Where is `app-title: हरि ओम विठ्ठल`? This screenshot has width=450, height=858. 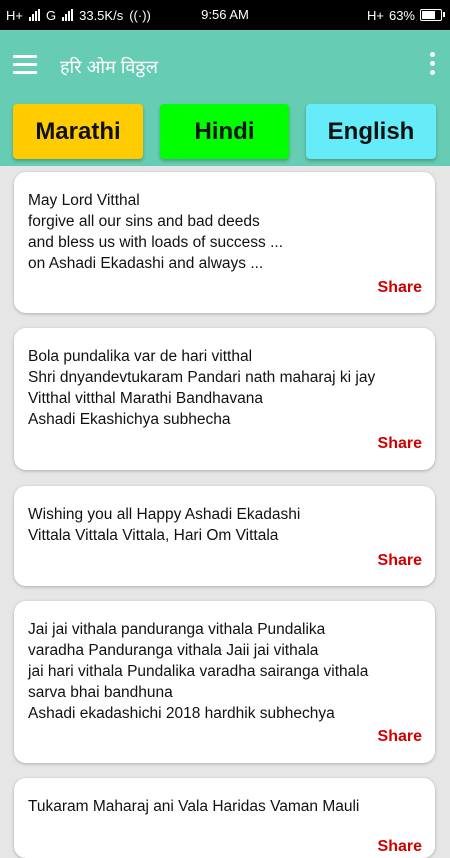
app-title: हरि ओम विठ्ठल is located at coordinates (109, 67).